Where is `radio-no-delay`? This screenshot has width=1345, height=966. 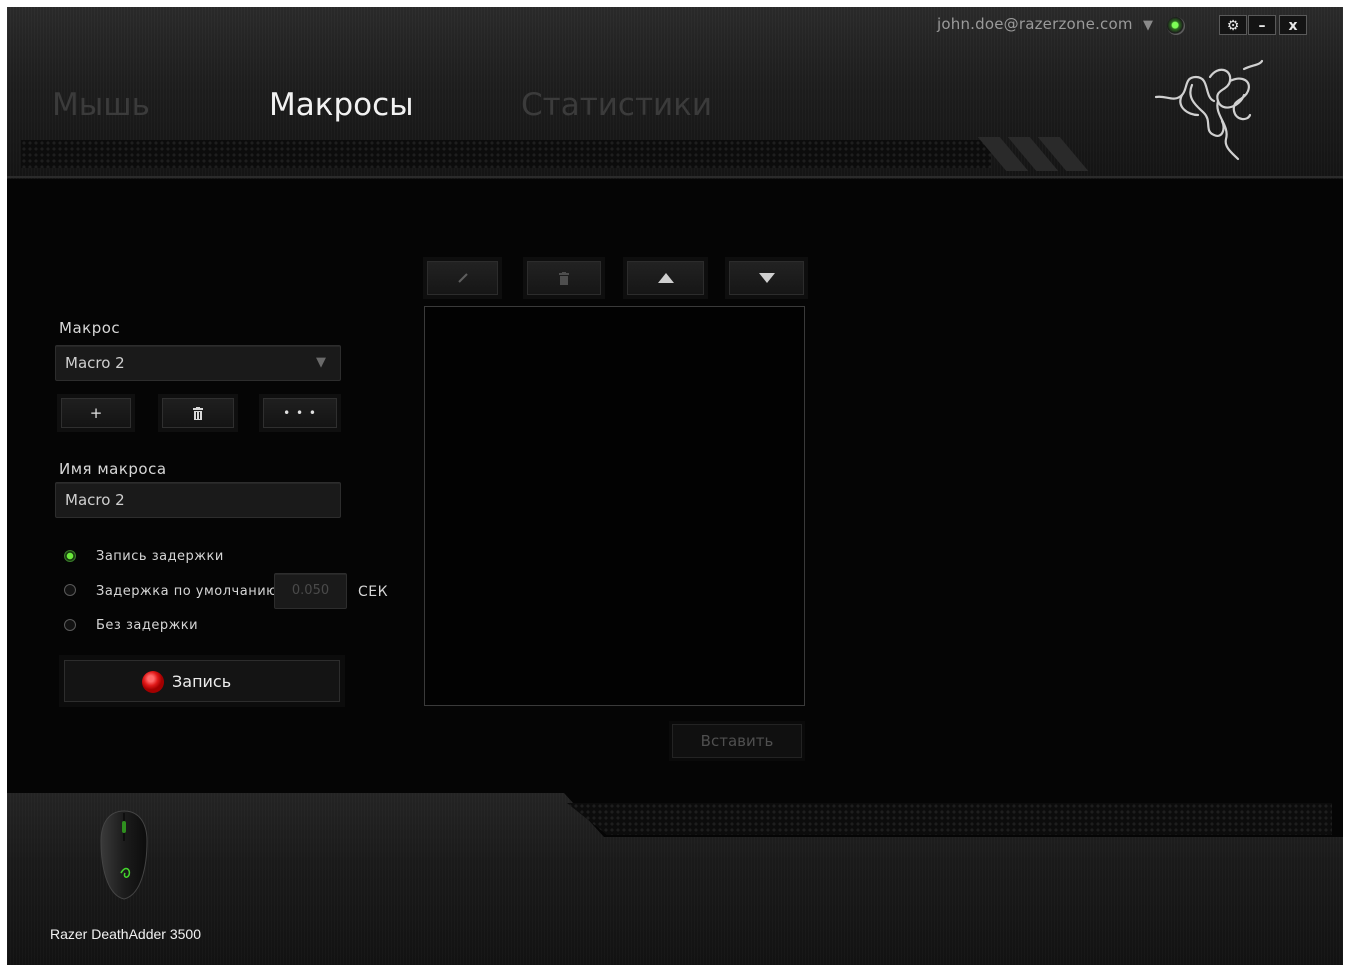
radio-no-delay is located at coordinates (70, 625).